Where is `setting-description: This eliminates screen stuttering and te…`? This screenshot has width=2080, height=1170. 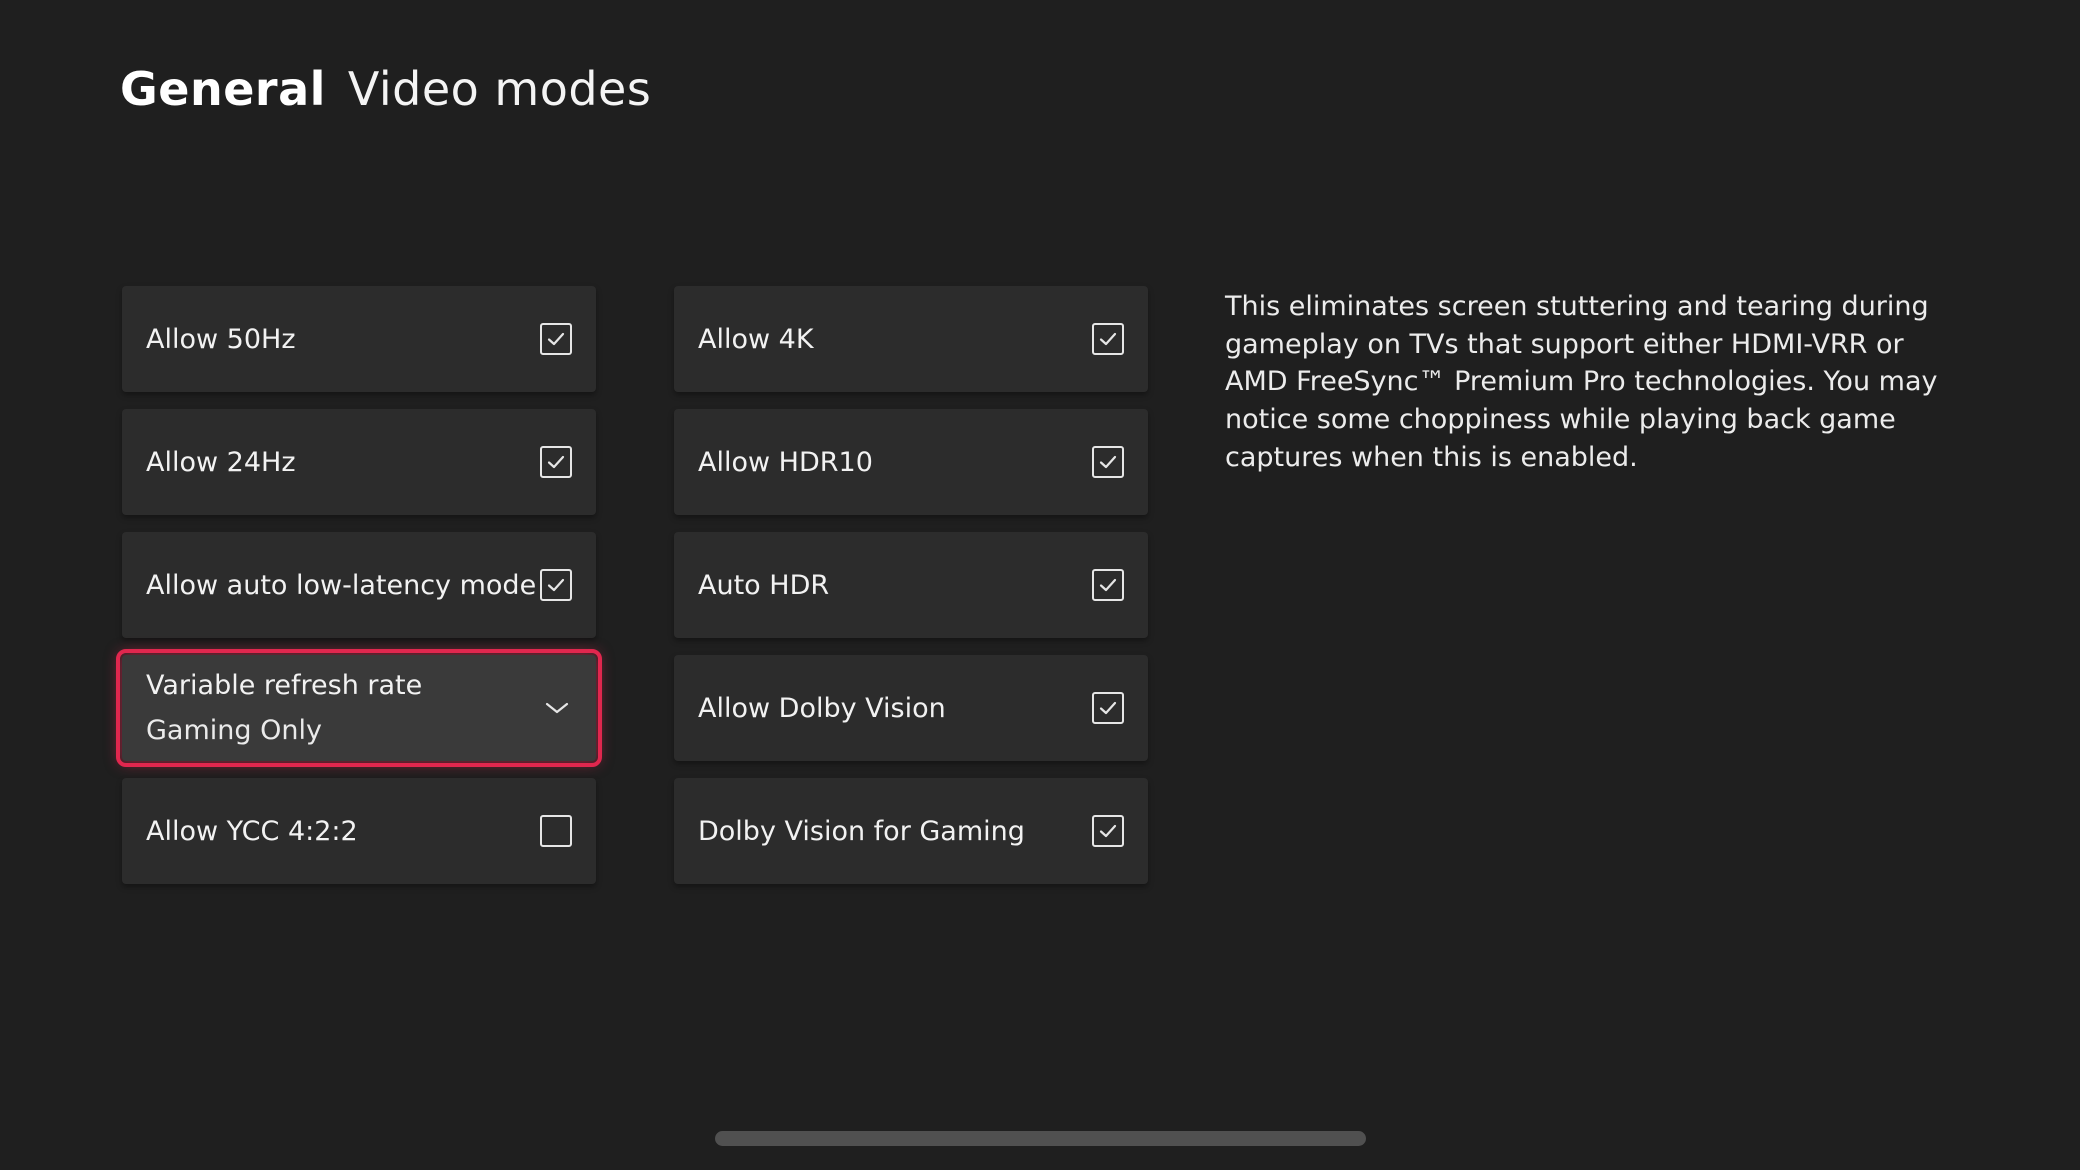 setting-description: This eliminates screen stuttering and te… is located at coordinates (1581, 382).